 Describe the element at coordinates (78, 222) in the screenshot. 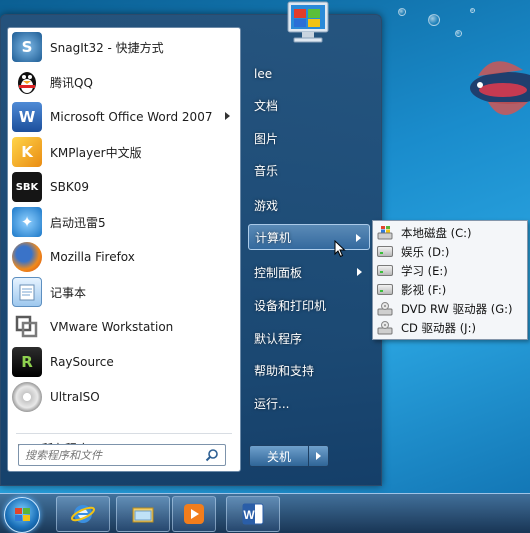

I see `program-label: 启动迅雷5` at that location.